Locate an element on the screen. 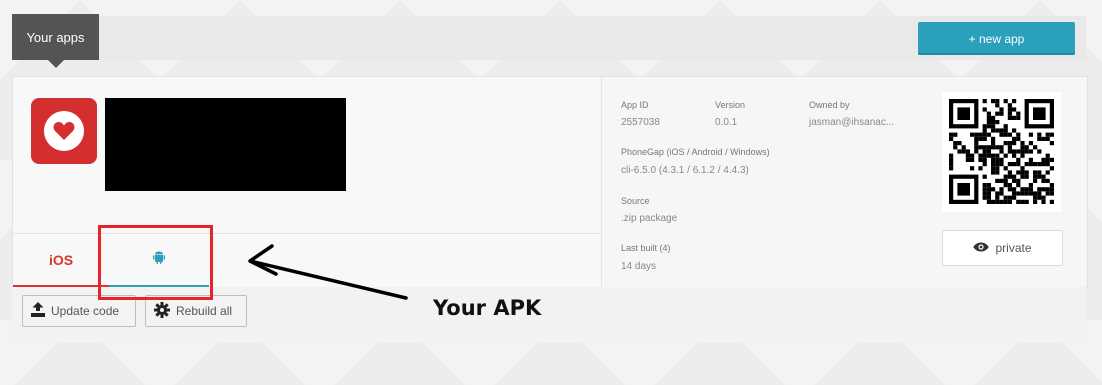  private-label: private is located at coordinates (1013, 248).